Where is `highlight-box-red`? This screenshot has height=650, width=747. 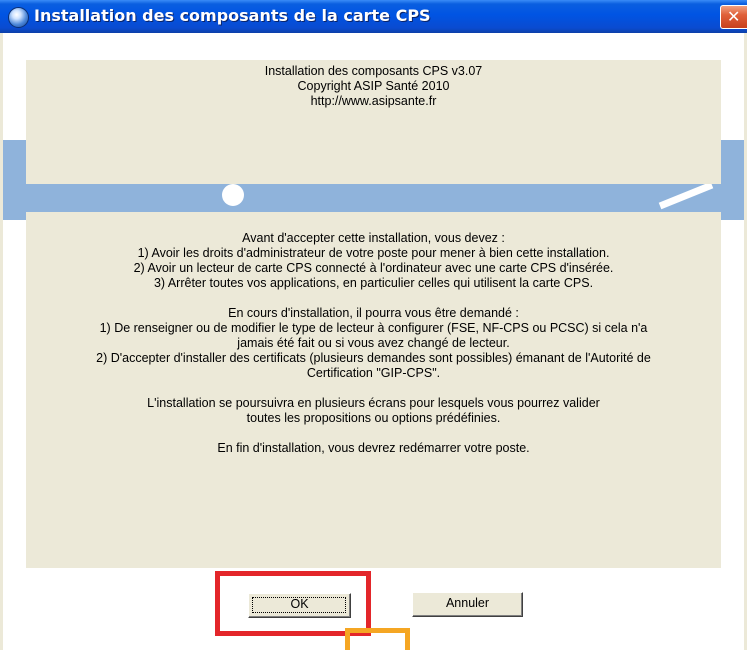 highlight-box-red is located at coordinates (293, 603).